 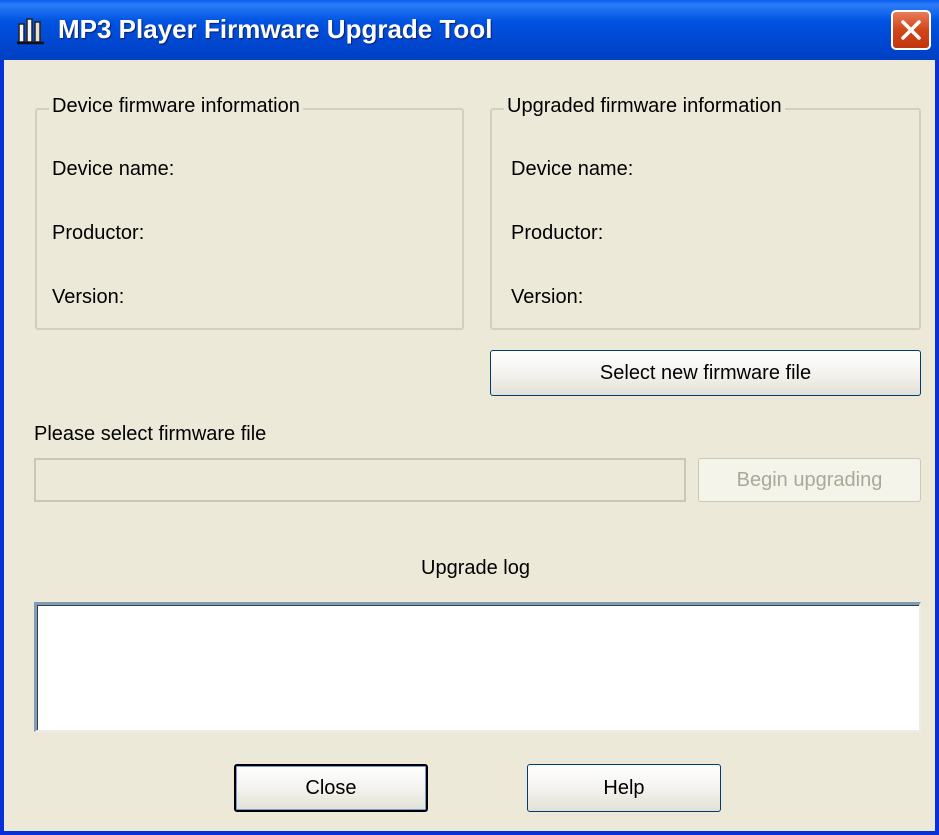 I want to click on close-icon, so click(x=911, y=30).